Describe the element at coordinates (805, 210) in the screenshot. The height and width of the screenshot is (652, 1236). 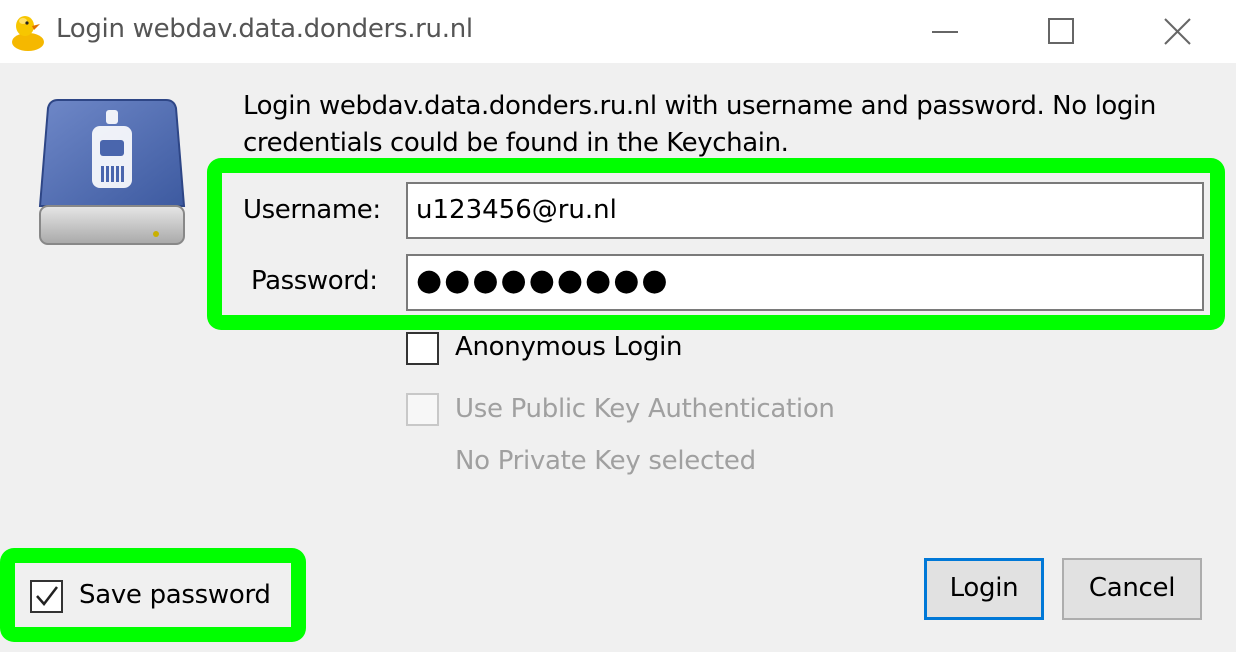
I see `username-field: u123456@ru.nl` at that location.